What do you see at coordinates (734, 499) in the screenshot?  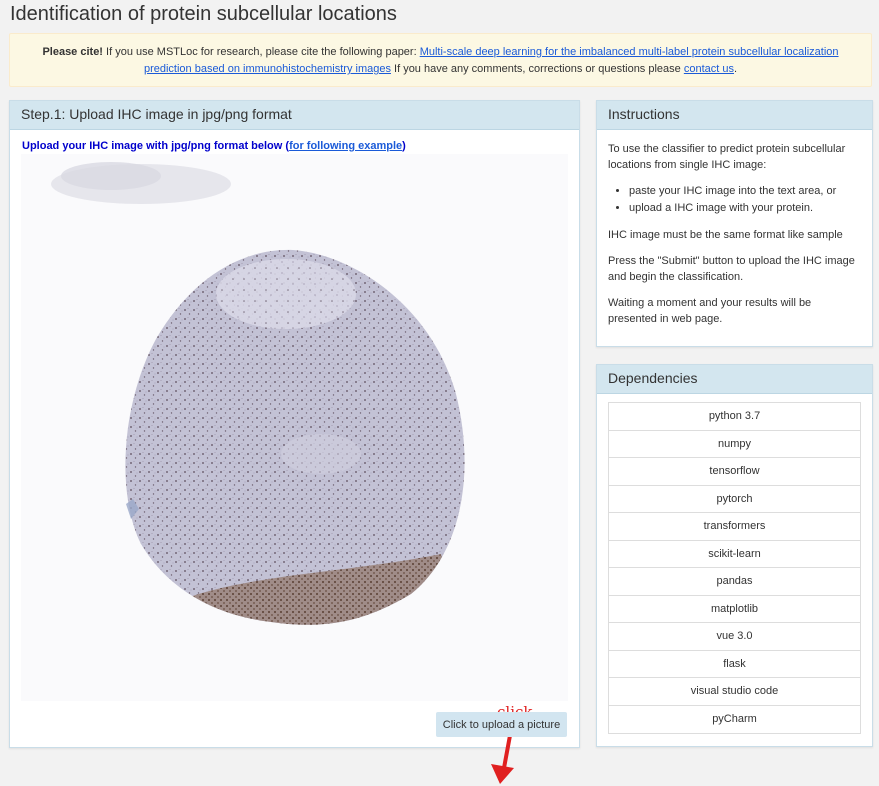 I see `dependency-item: pytorch` at bounding box center [734, 499].